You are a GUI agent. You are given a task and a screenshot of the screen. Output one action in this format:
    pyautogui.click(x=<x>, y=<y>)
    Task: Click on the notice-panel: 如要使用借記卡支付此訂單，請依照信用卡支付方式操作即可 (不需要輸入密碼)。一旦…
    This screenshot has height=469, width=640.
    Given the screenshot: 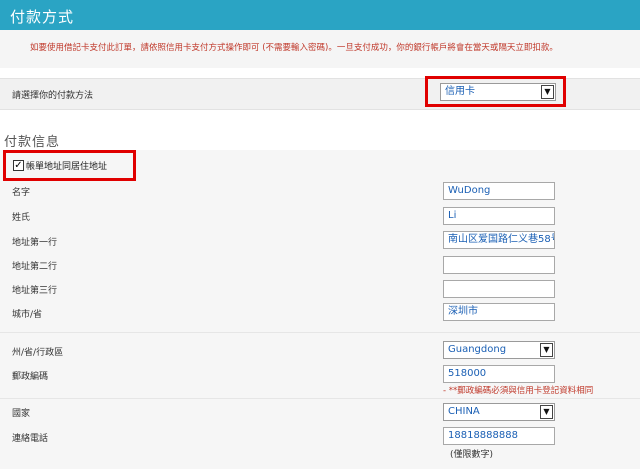 What is the action you would take?
    pyautogui.click(x=320, y=49)
    